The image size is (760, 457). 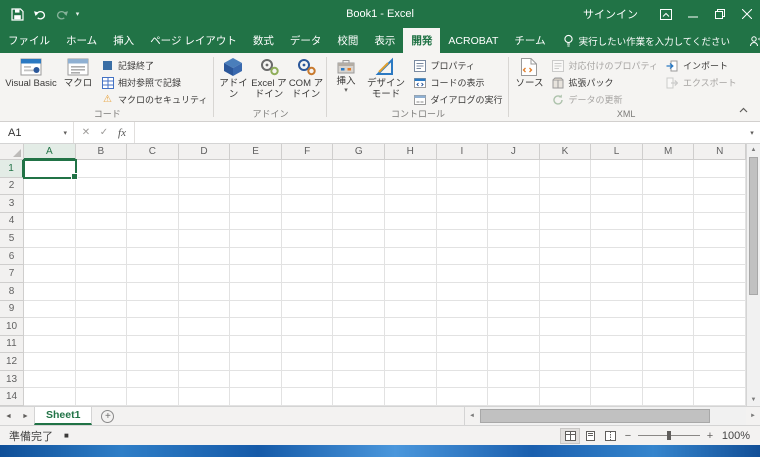 What do you see at coordinates (514, 152) in the screenshot?
I see `column-header: J` at bounding box center [514, 152].